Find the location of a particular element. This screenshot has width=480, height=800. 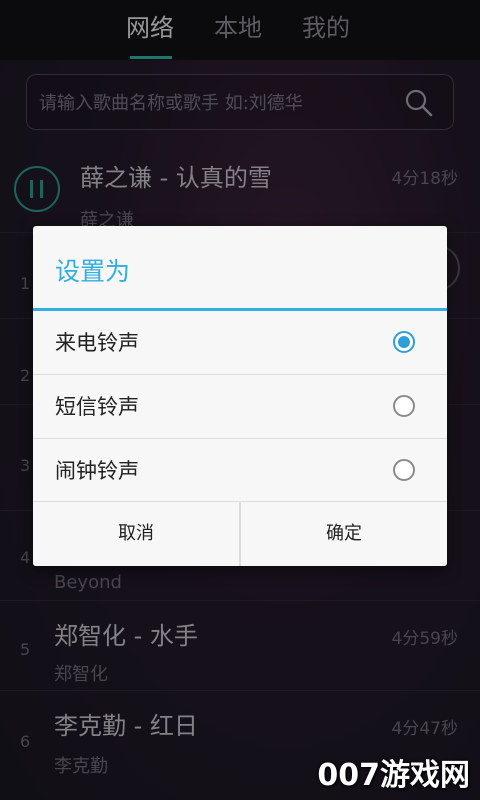

option-label: 来电铃声 is located at coordinates (97, 343).